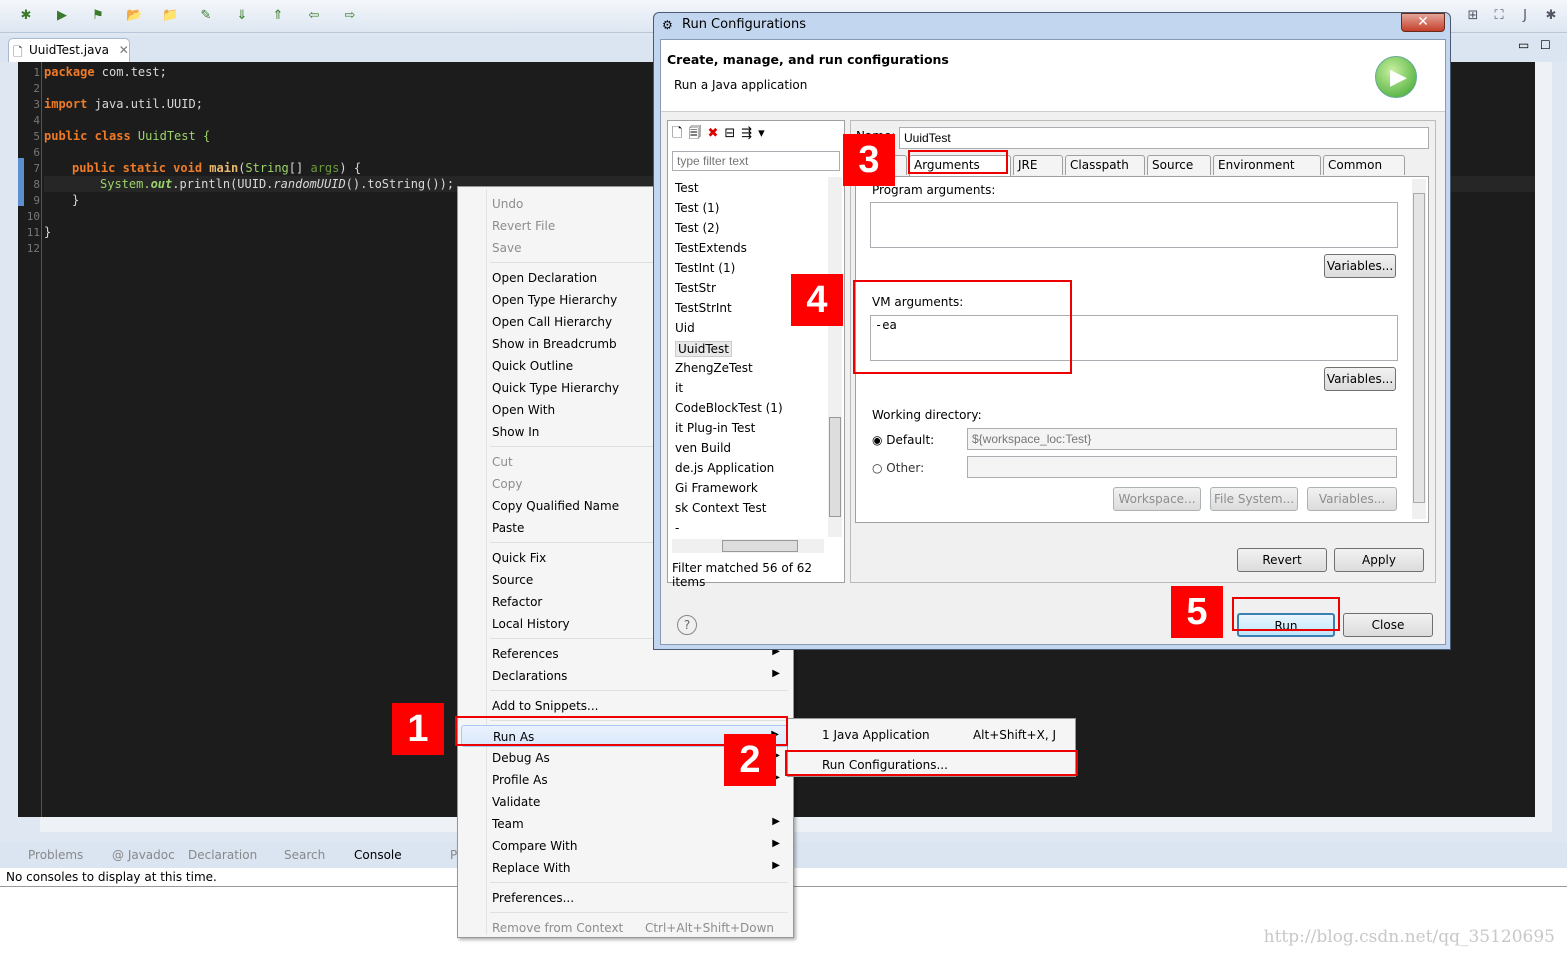 This screenshot has height=957, width=1567. What do you see at coordinates (206, 16) in the screenshot?
I see `search-icon: ✎` at bounding box center [206, 16].